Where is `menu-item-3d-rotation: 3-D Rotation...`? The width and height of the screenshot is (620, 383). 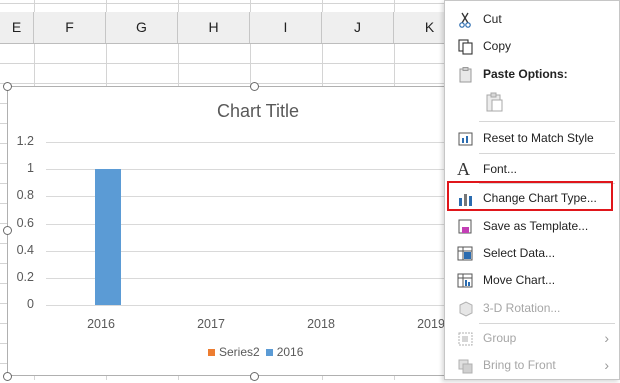 menu-item-3d-rotation: 3-D Rotation... is located at coordinates (532, 308).